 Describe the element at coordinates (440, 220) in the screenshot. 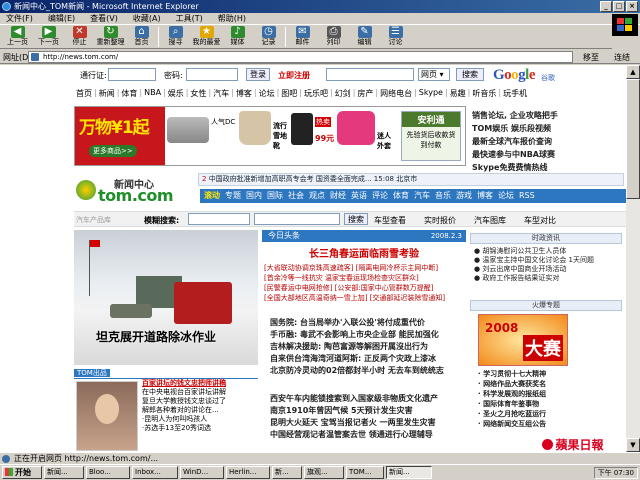

I see `car-link-prices: 实时报价` at that location.